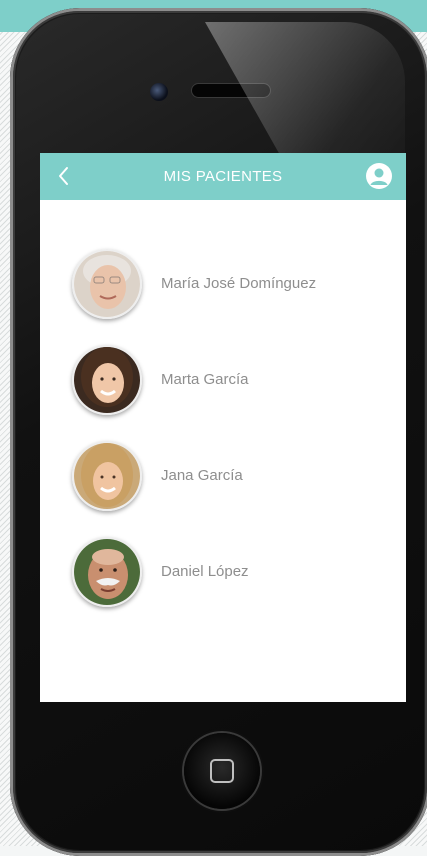 This screenshot has width=427, height=856. I want to click on home-square-icon, so click(222, 771).